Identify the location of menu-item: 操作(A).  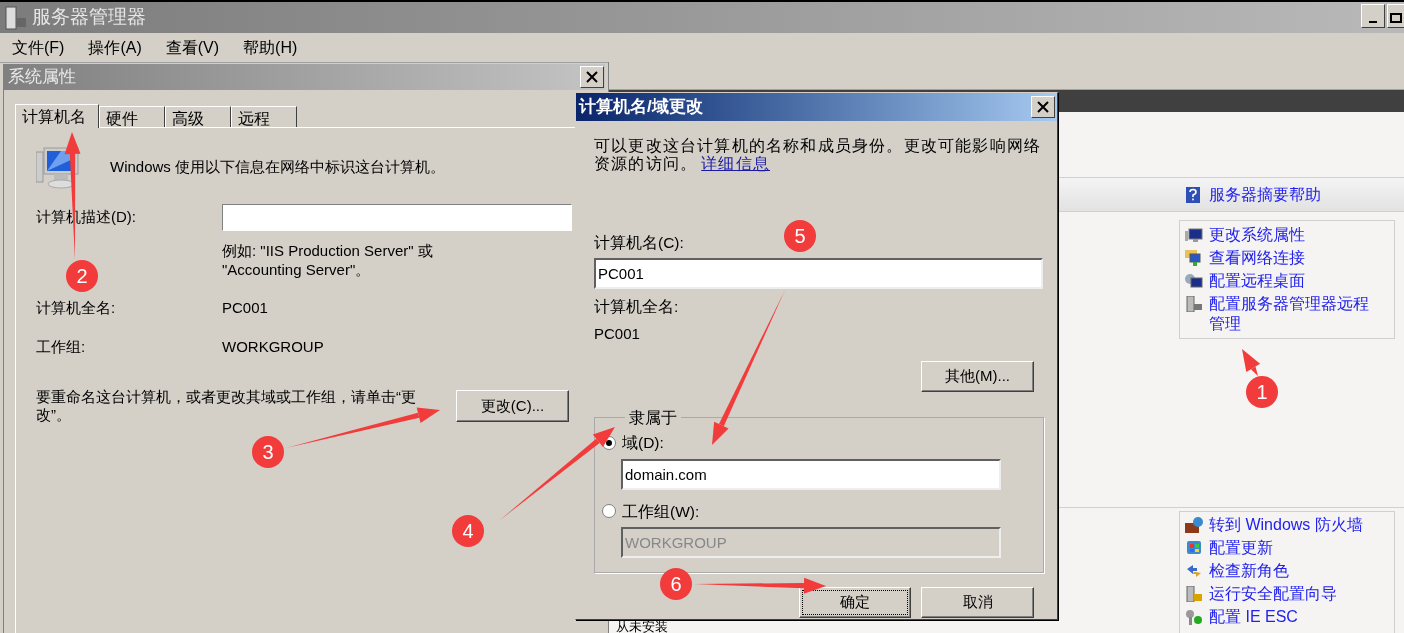
(115, 47).